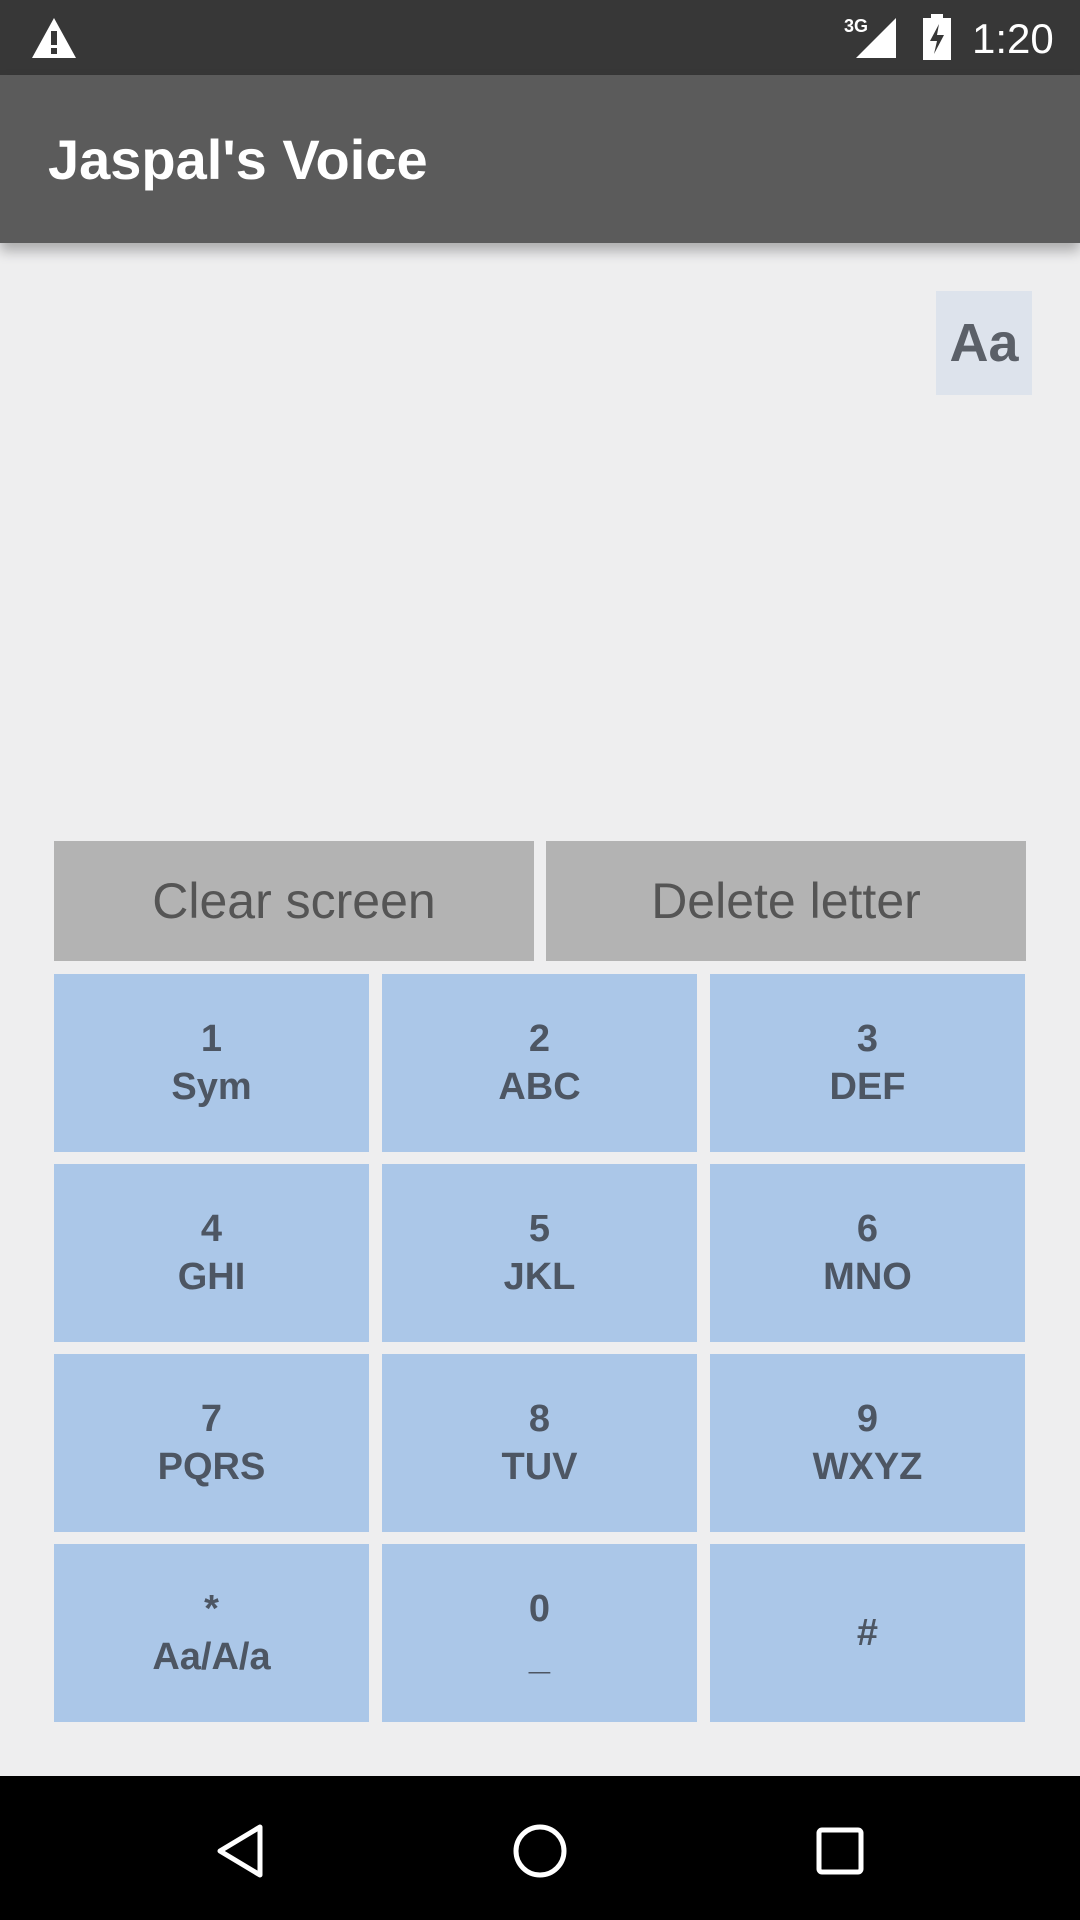 This screenshot has width=1080, height=1920. What do you see at coordinates (937, 37) in the screenshot?
I see `battery-charging-icon` at bounding box center [937, 37].